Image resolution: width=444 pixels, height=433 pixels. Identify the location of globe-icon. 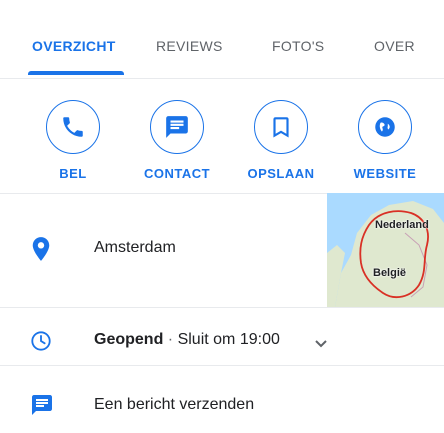
(385, 127).